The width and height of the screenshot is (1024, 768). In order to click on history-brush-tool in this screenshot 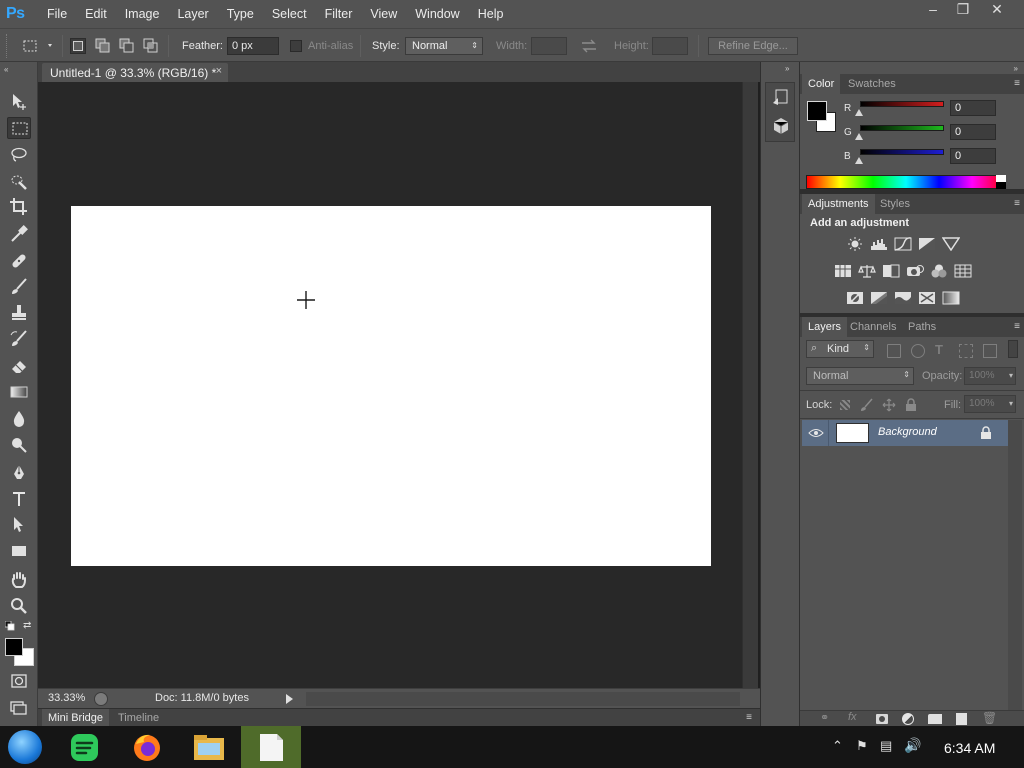, I will do `click(19, 339)`.